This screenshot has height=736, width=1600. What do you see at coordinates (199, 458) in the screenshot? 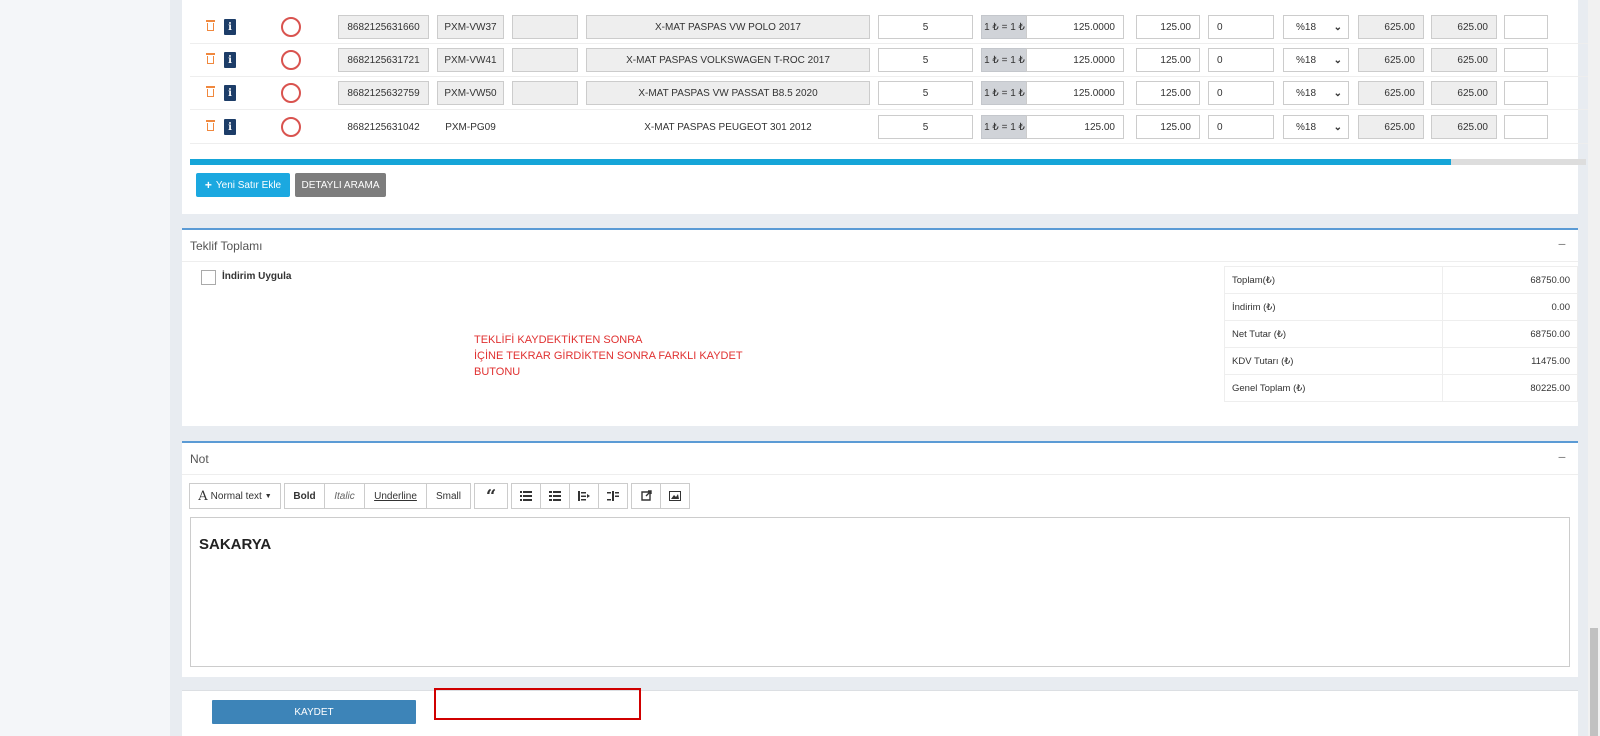
I see `note-title: Not` at bounding box center [199, 458].